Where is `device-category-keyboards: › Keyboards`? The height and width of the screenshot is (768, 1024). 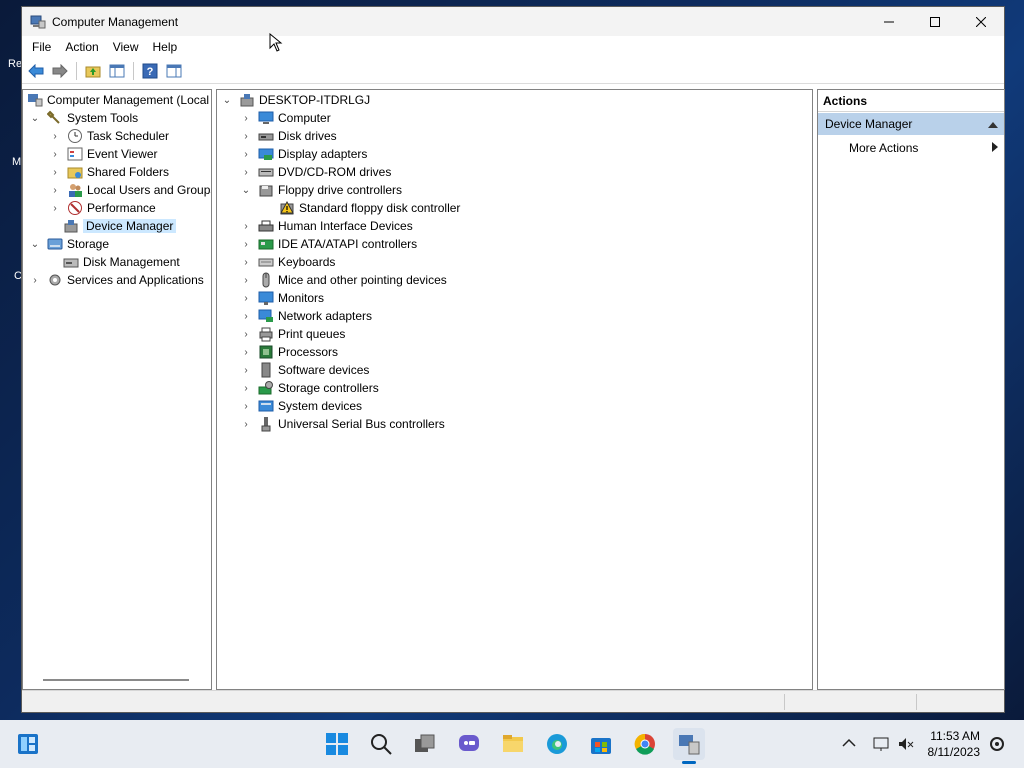 device-category-keyboards: › Keyboards is located at coordinates (287, 262).